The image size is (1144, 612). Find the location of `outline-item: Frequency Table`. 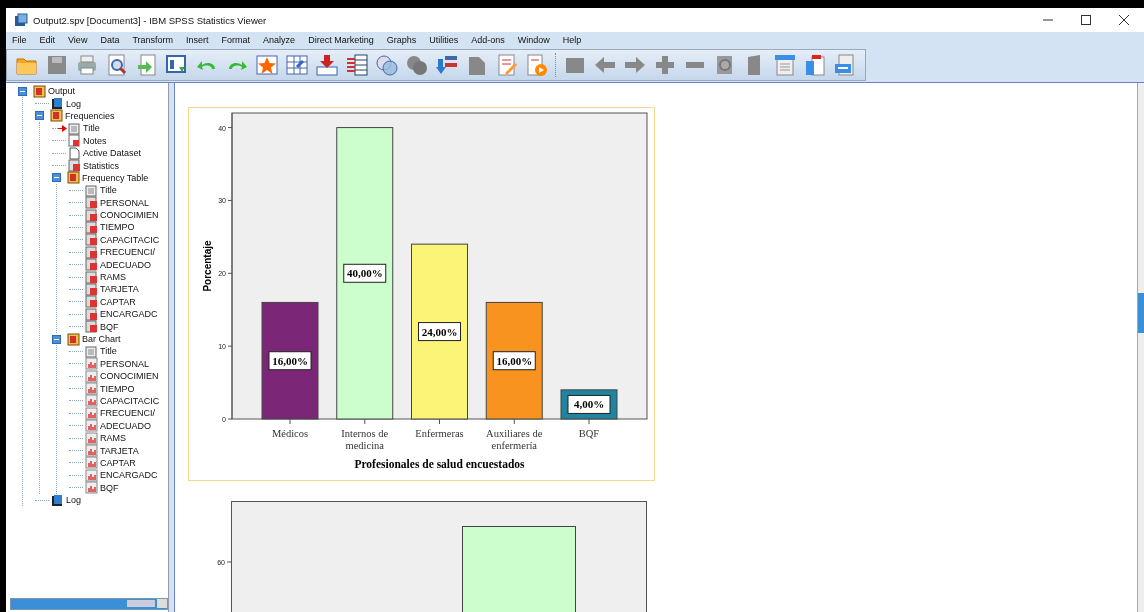

outline-item: Frequency Table is located at coordinates (115, 177).